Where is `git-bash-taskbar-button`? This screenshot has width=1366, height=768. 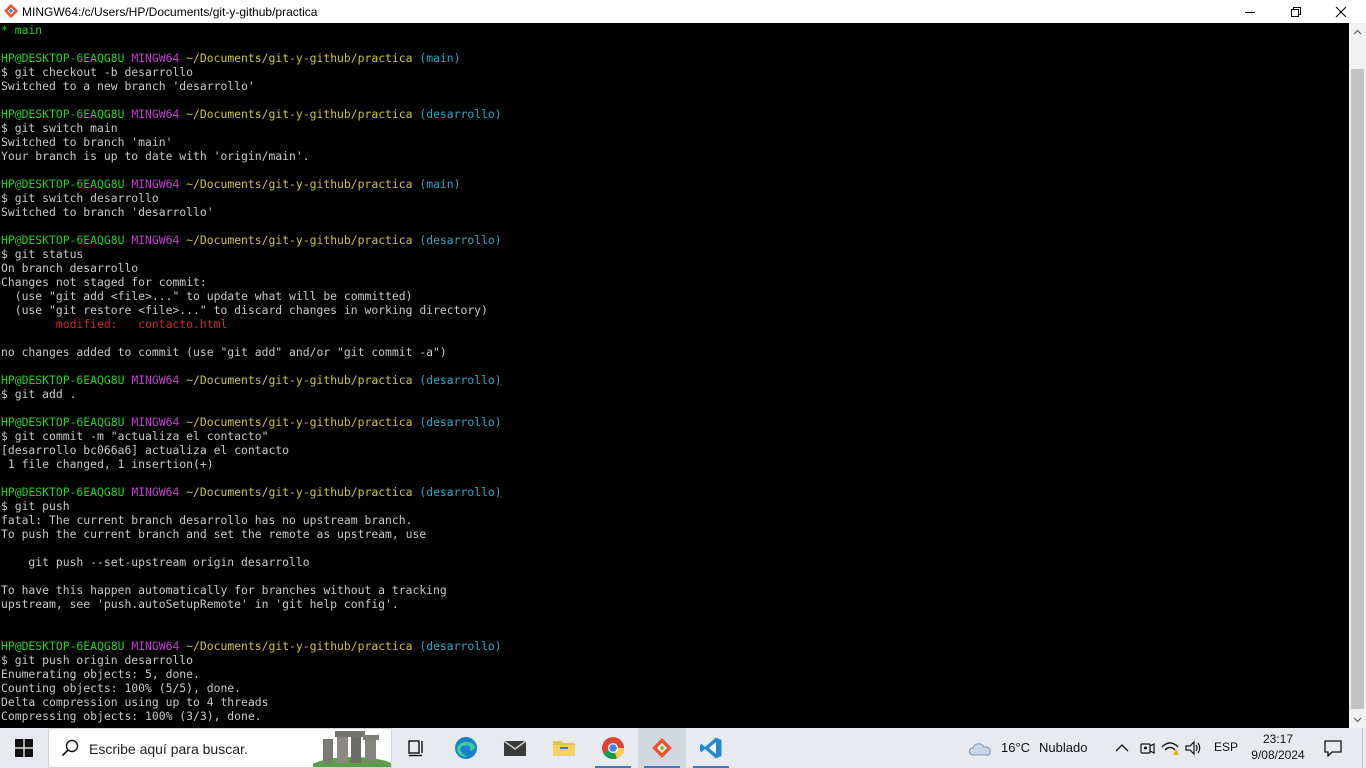 git-bash-taskbar-button is located at coordinates (662, 748).